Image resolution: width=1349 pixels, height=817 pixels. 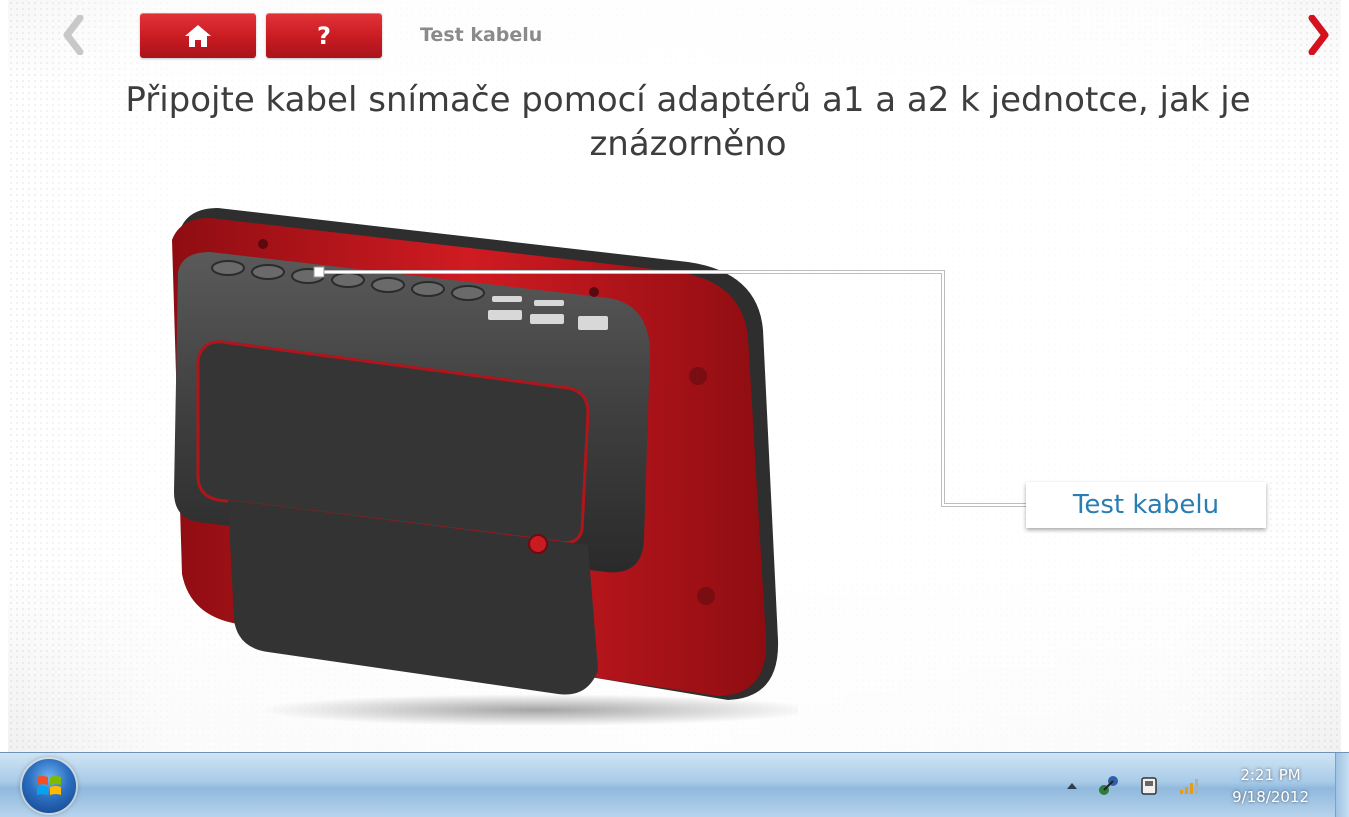 I want to click on home-button, so click(x=198, y=35).